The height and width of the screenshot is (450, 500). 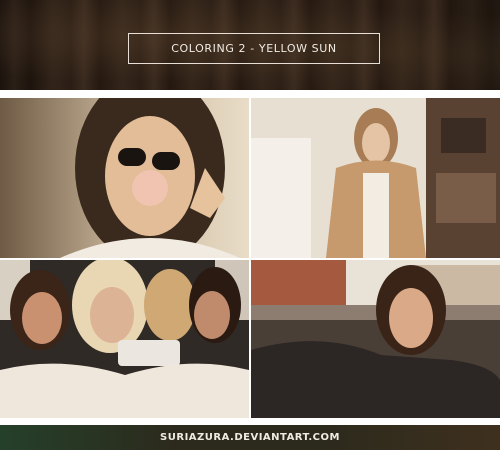 I want to click on page-title: COLORING 2 - YELLOW SUN, so click(x=254, y=48).